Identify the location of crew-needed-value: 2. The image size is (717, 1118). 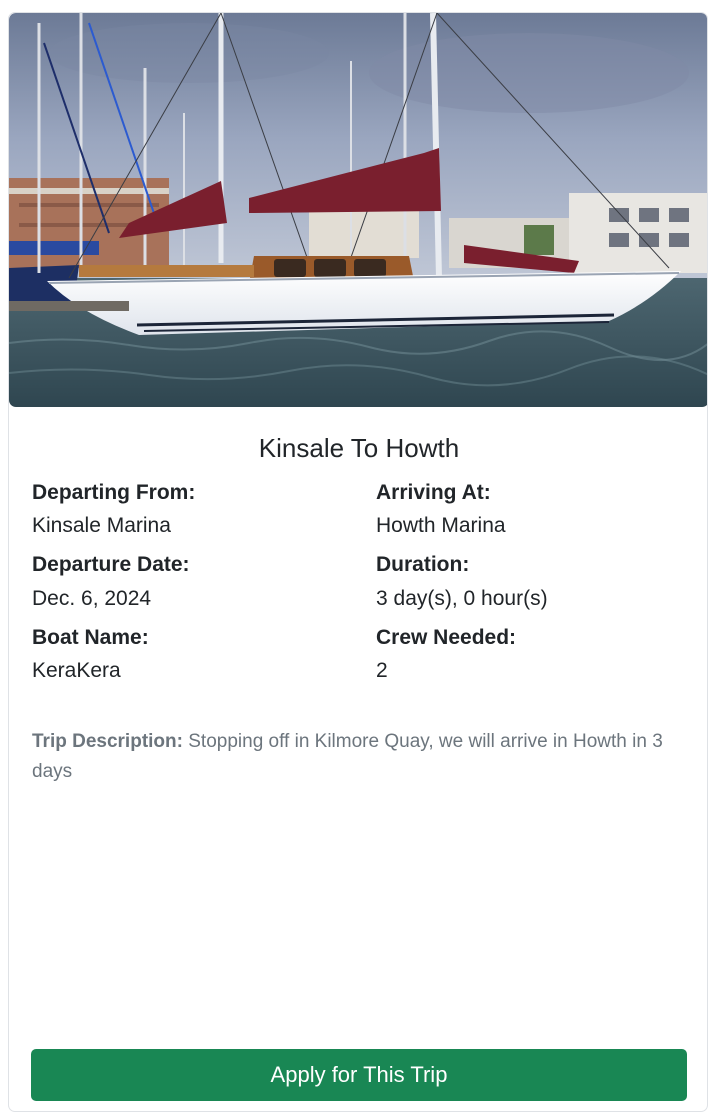
(382, 670).